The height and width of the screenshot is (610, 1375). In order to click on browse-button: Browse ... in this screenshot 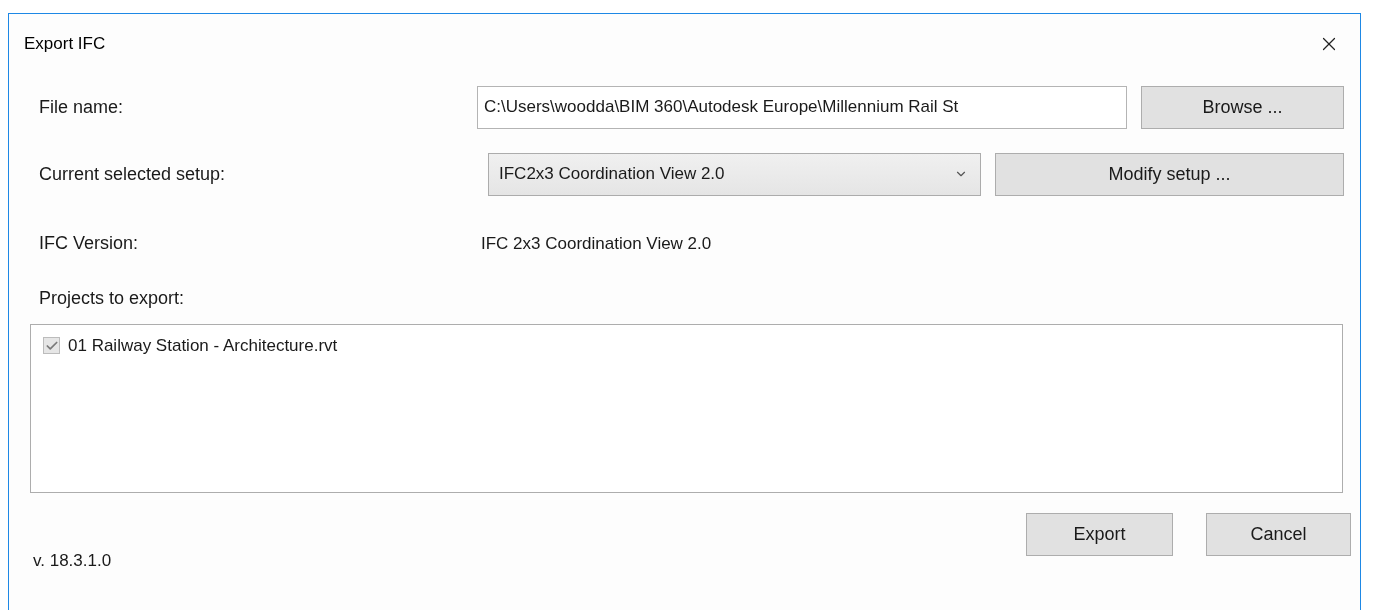, I will do `click(1242, 107)`.